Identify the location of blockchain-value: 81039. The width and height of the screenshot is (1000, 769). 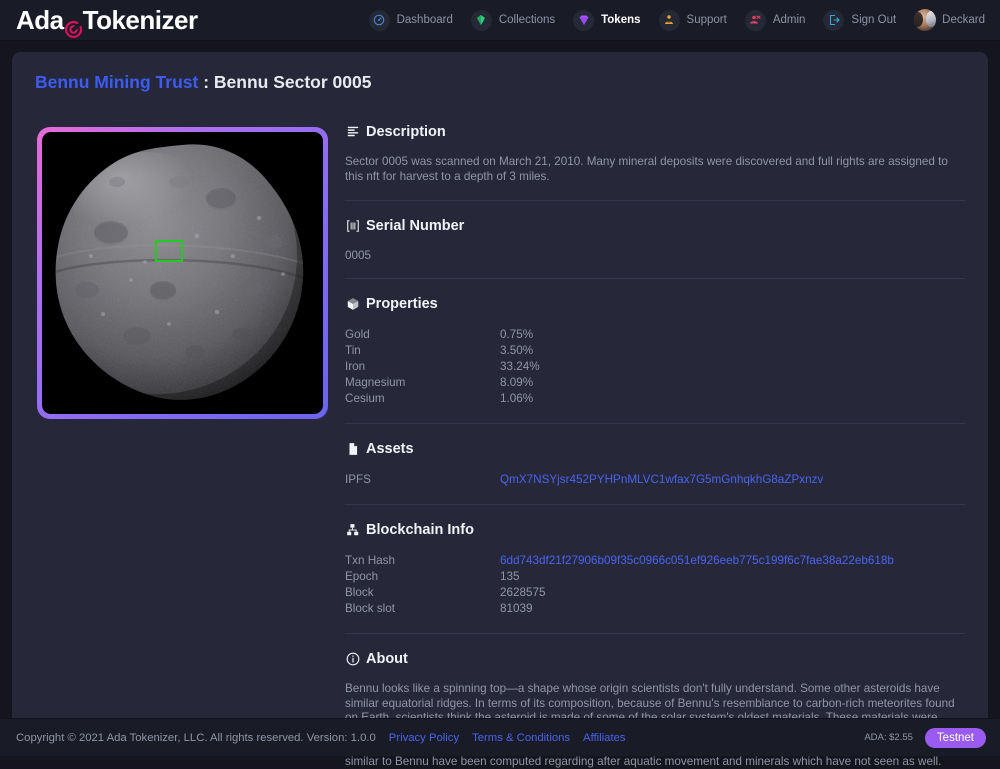
(516, 609).